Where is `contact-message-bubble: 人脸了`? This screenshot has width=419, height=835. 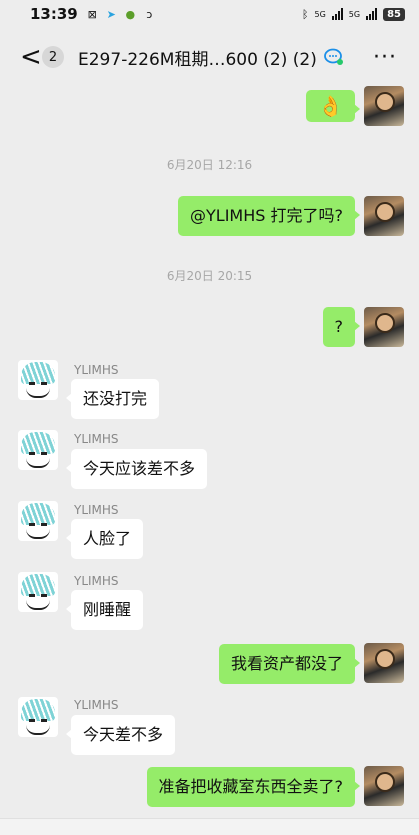 contact-message-bubble: 人脸了 is located at coordinates (104, 539).